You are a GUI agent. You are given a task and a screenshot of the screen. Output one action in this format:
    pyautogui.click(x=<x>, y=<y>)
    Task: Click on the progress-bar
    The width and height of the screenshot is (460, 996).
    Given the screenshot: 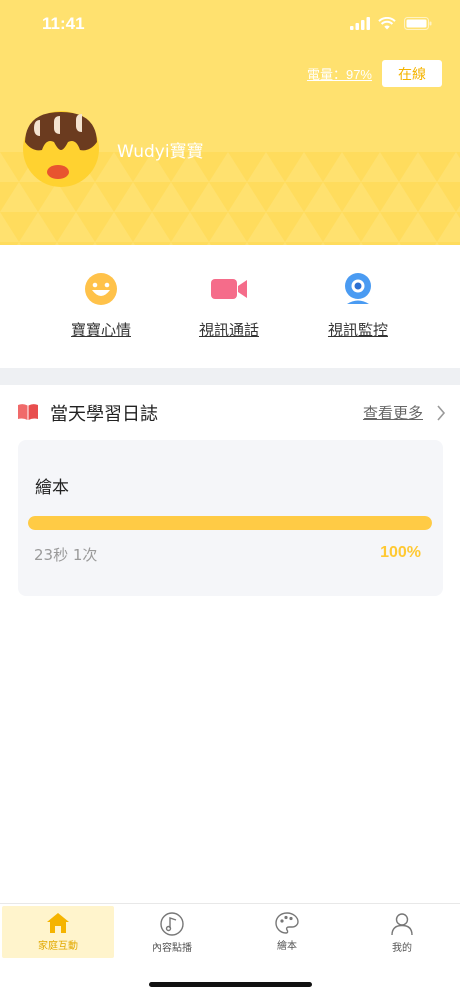 What is the action you would take?
    pyautogui.click(x=230, y=523)
    